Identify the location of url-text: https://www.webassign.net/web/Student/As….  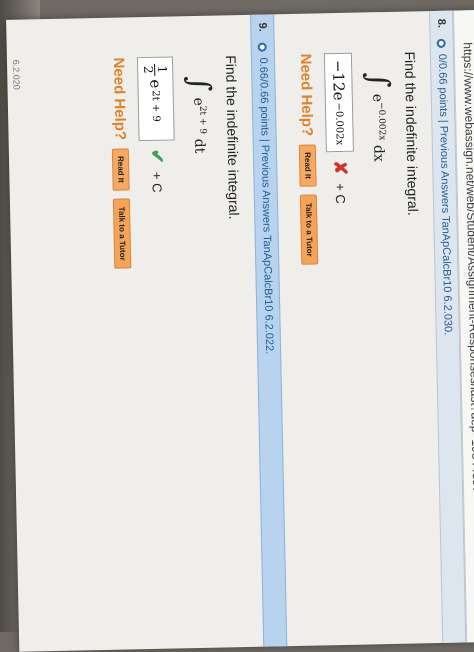
(467, 267).